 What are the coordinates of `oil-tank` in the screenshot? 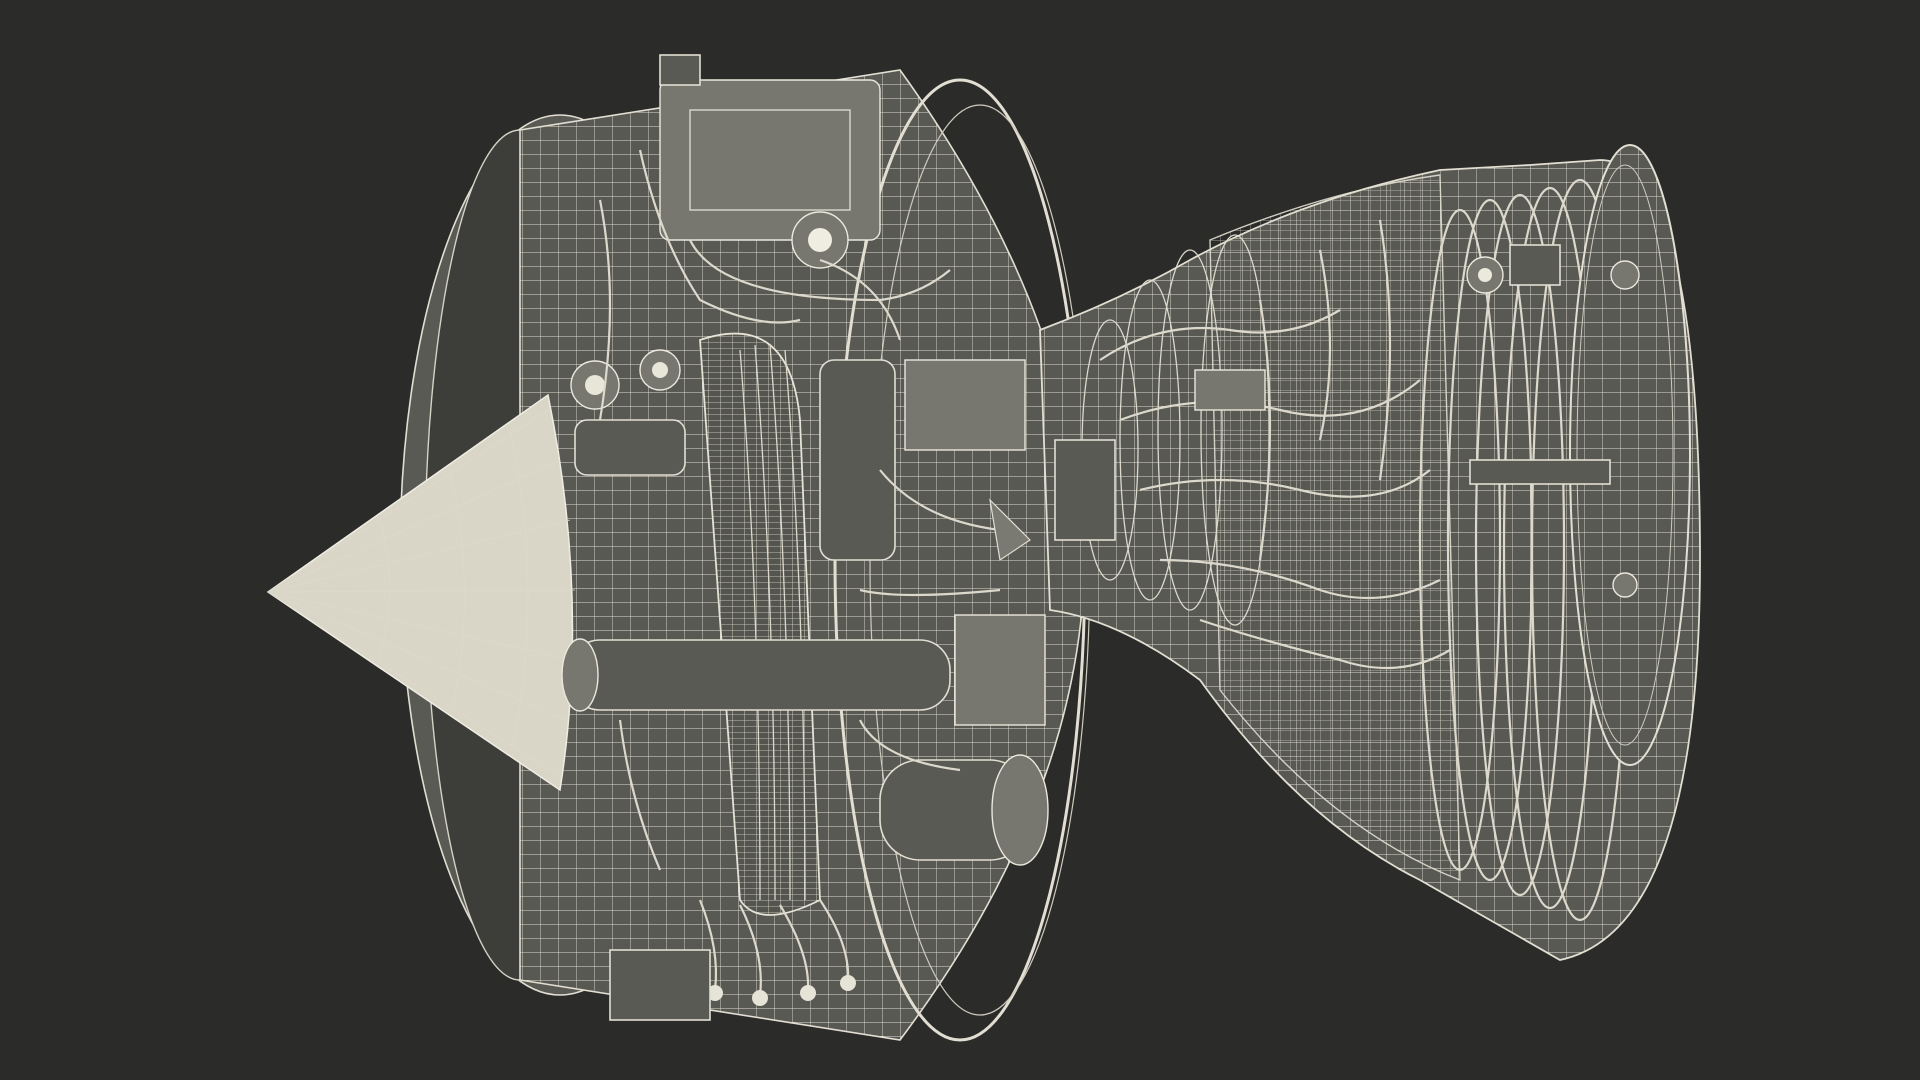 It's located at (857, 460).